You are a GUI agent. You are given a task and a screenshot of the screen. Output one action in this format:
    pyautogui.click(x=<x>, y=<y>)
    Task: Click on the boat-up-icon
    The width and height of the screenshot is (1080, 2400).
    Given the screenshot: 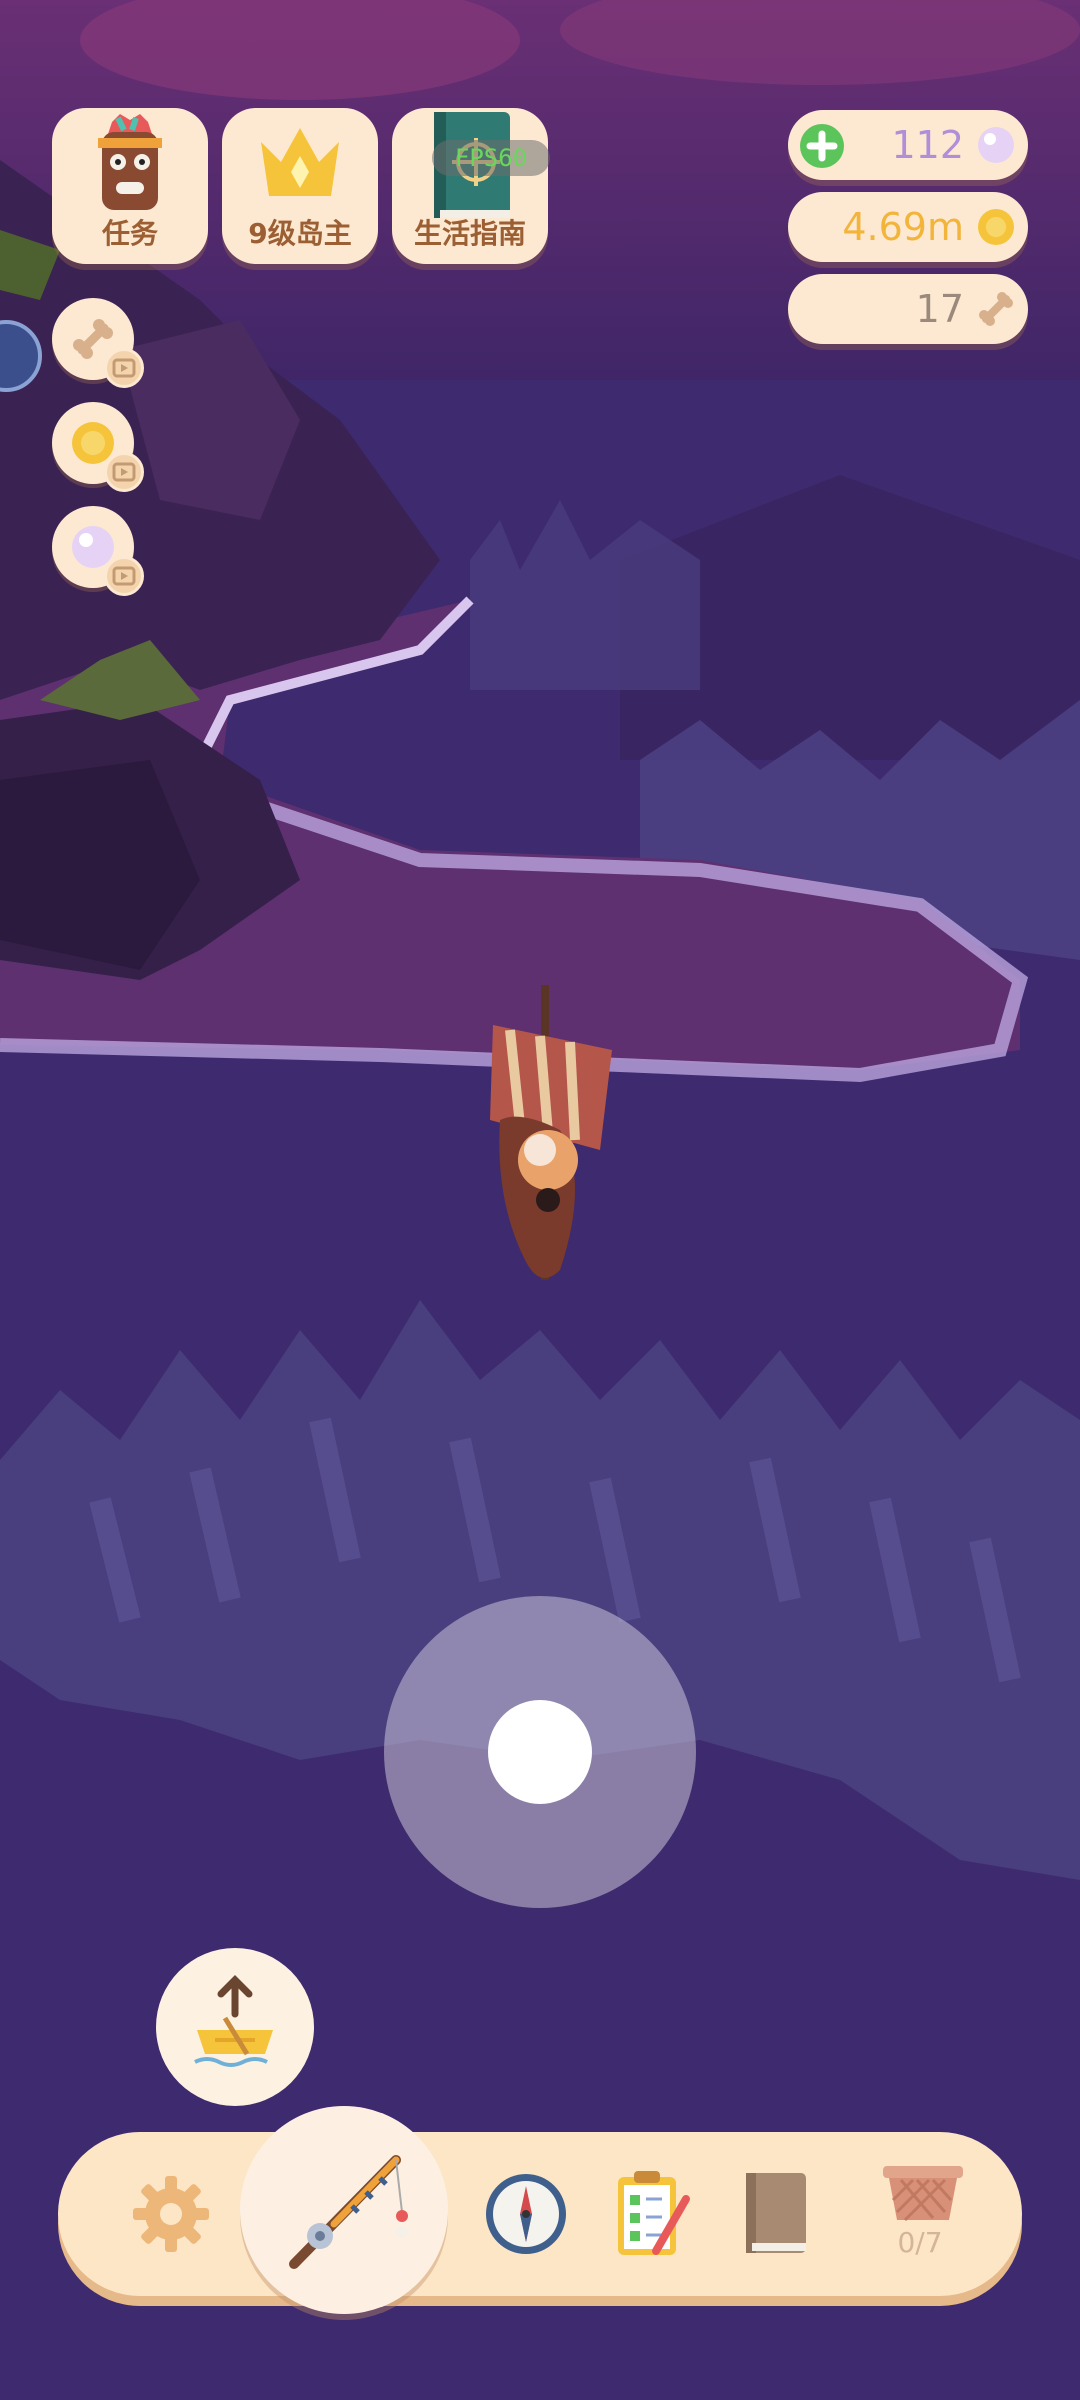 What is the action you would take?
    pyautogui.click(x=233, y=2021)
    